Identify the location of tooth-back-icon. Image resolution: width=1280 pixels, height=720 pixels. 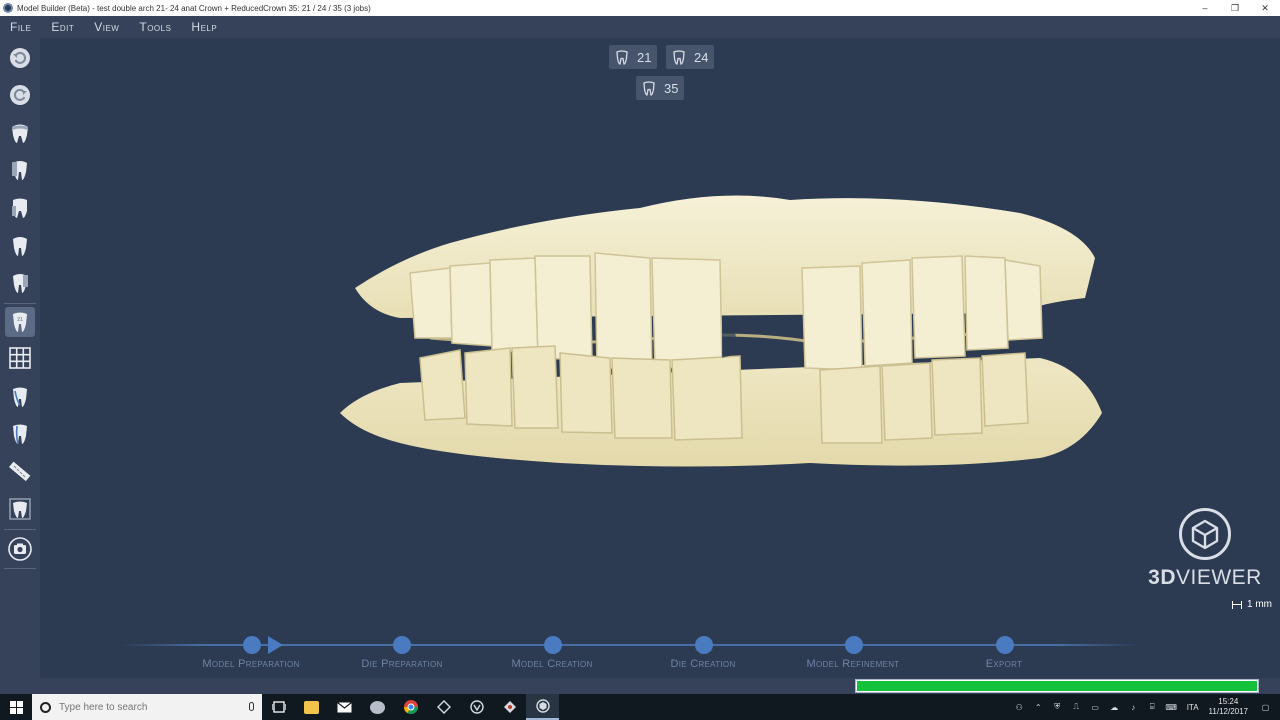
(20, 283).